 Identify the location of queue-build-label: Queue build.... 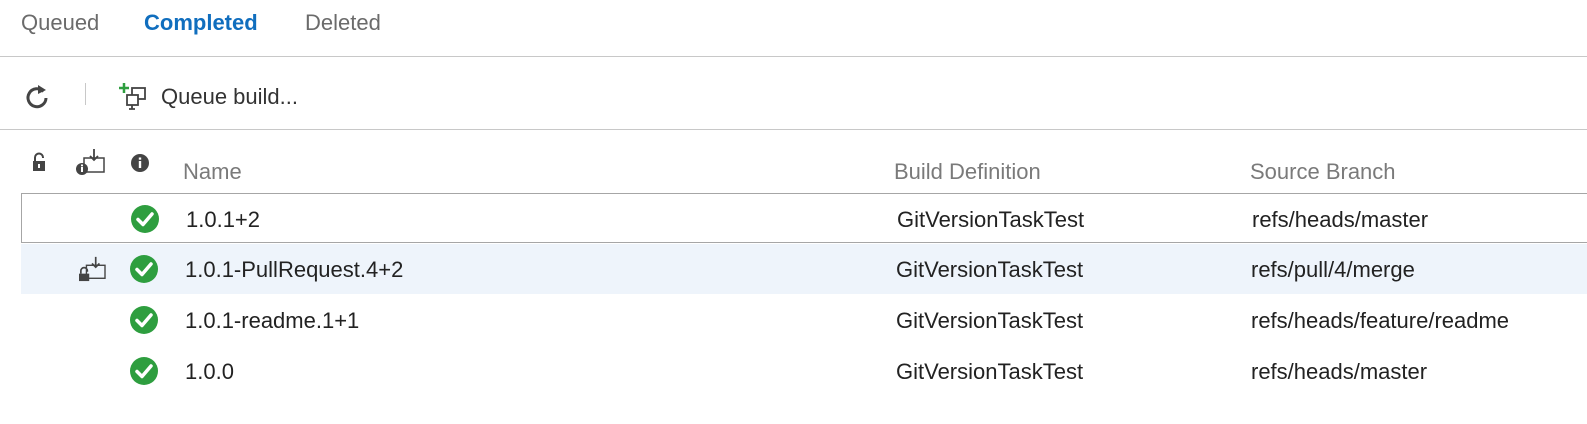
(229, 96).